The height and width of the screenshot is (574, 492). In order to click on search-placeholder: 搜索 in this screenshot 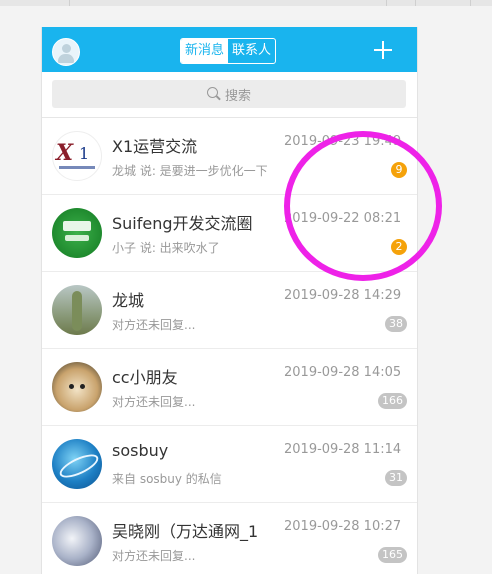, I will do `click(237, 96)`.